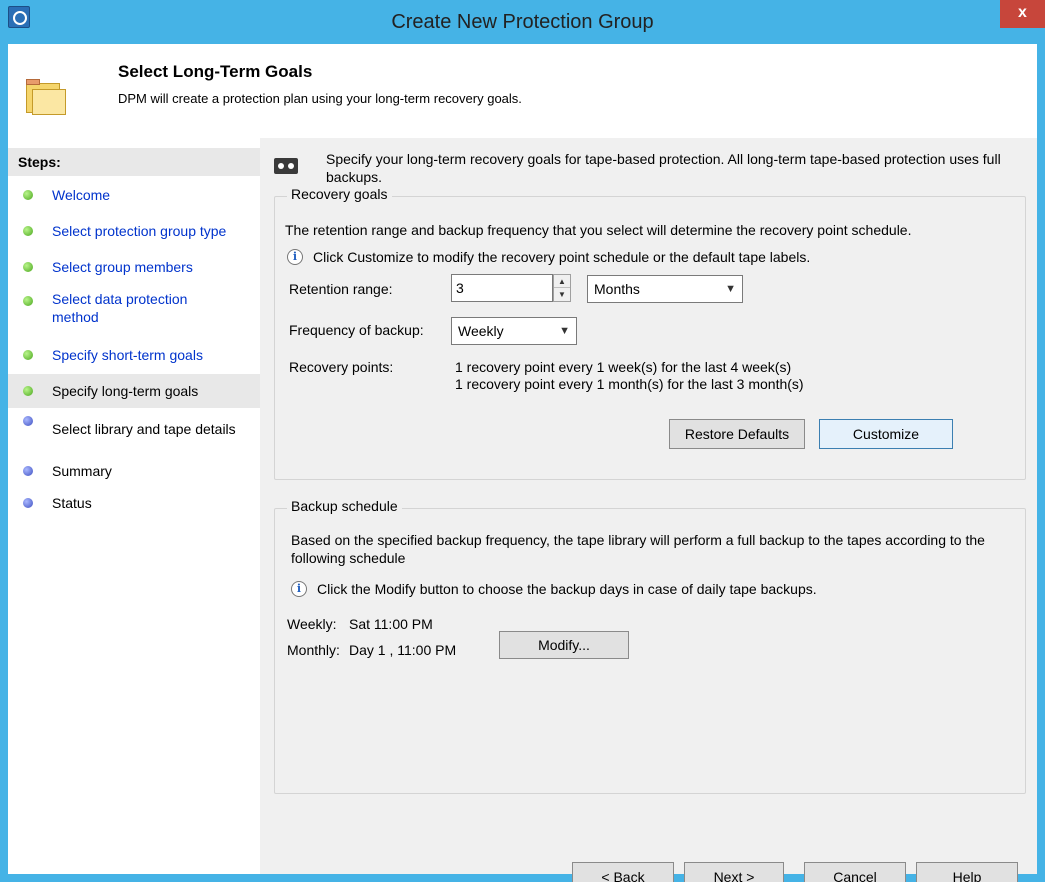 This screenshot has width=1045, height=882. I want to click on step-label: Select data protection method, so click(120, 308).